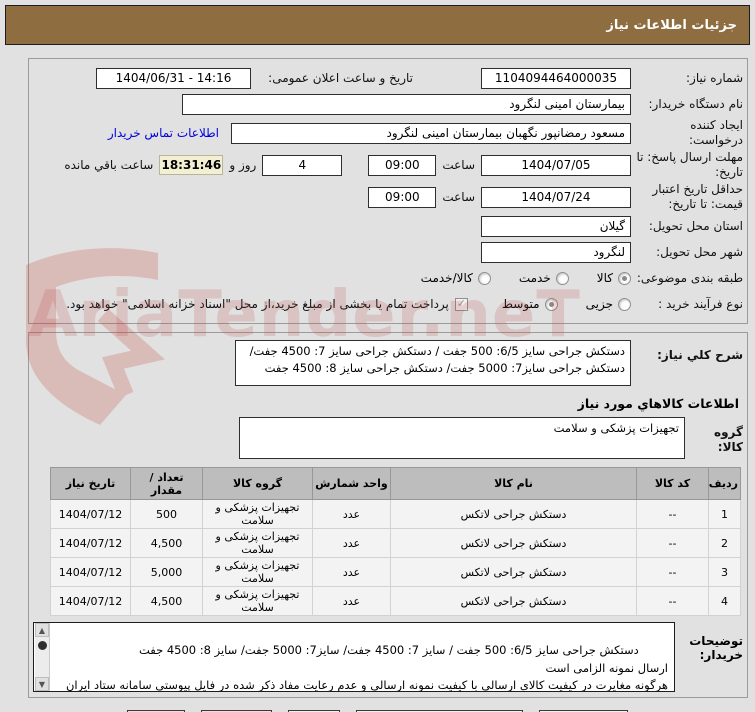 The width and height of the screenshot is (755, 712). I want to click on radio-service, so click(562, 278).